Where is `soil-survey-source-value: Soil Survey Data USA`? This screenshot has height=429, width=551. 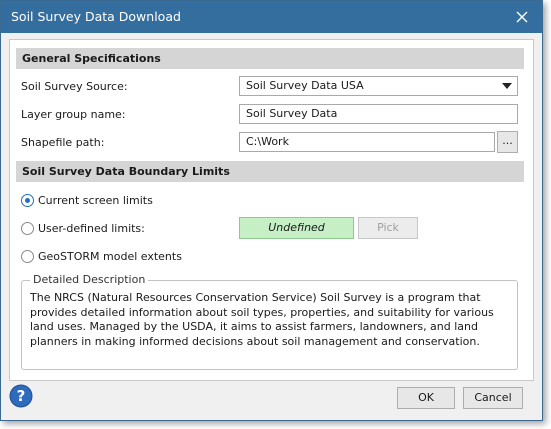
soil-survey-source-value: Soil Survey Data USA is located at coordinates (305, 85).